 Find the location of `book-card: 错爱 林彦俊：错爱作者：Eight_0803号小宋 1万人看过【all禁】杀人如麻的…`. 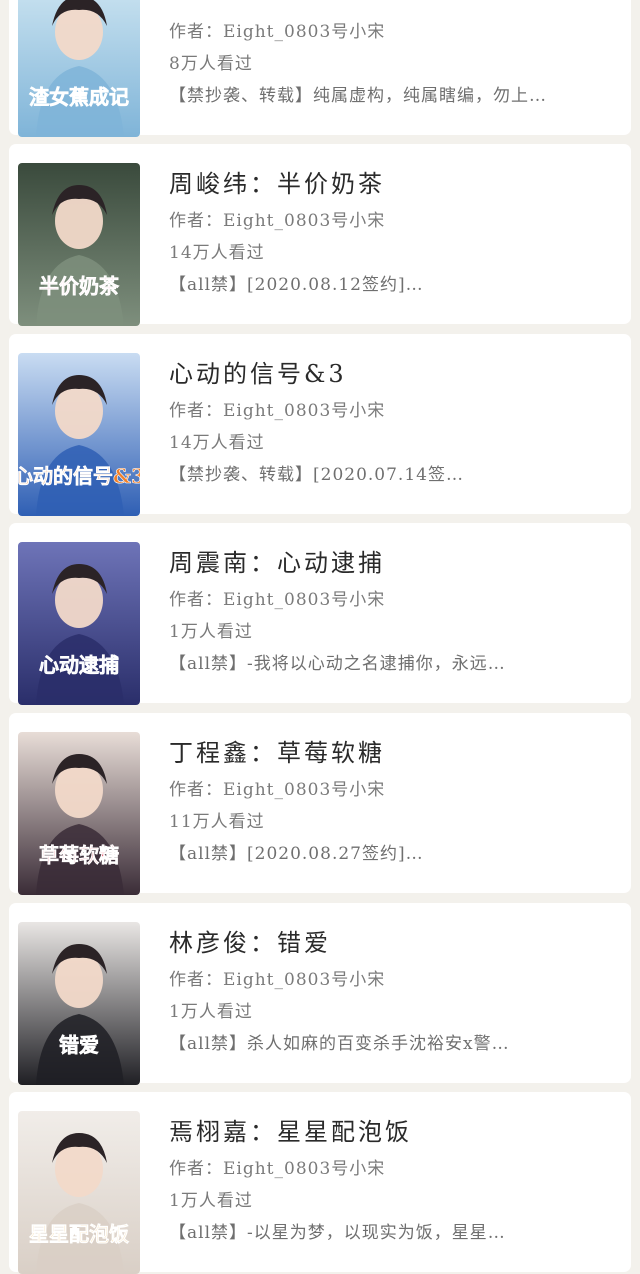

book-card: 错爱 林彦俊：错爱作者：Eight_0803号小宋 1万人看过【all禁】杀人如麻的… is located at coordinates (320, 994).